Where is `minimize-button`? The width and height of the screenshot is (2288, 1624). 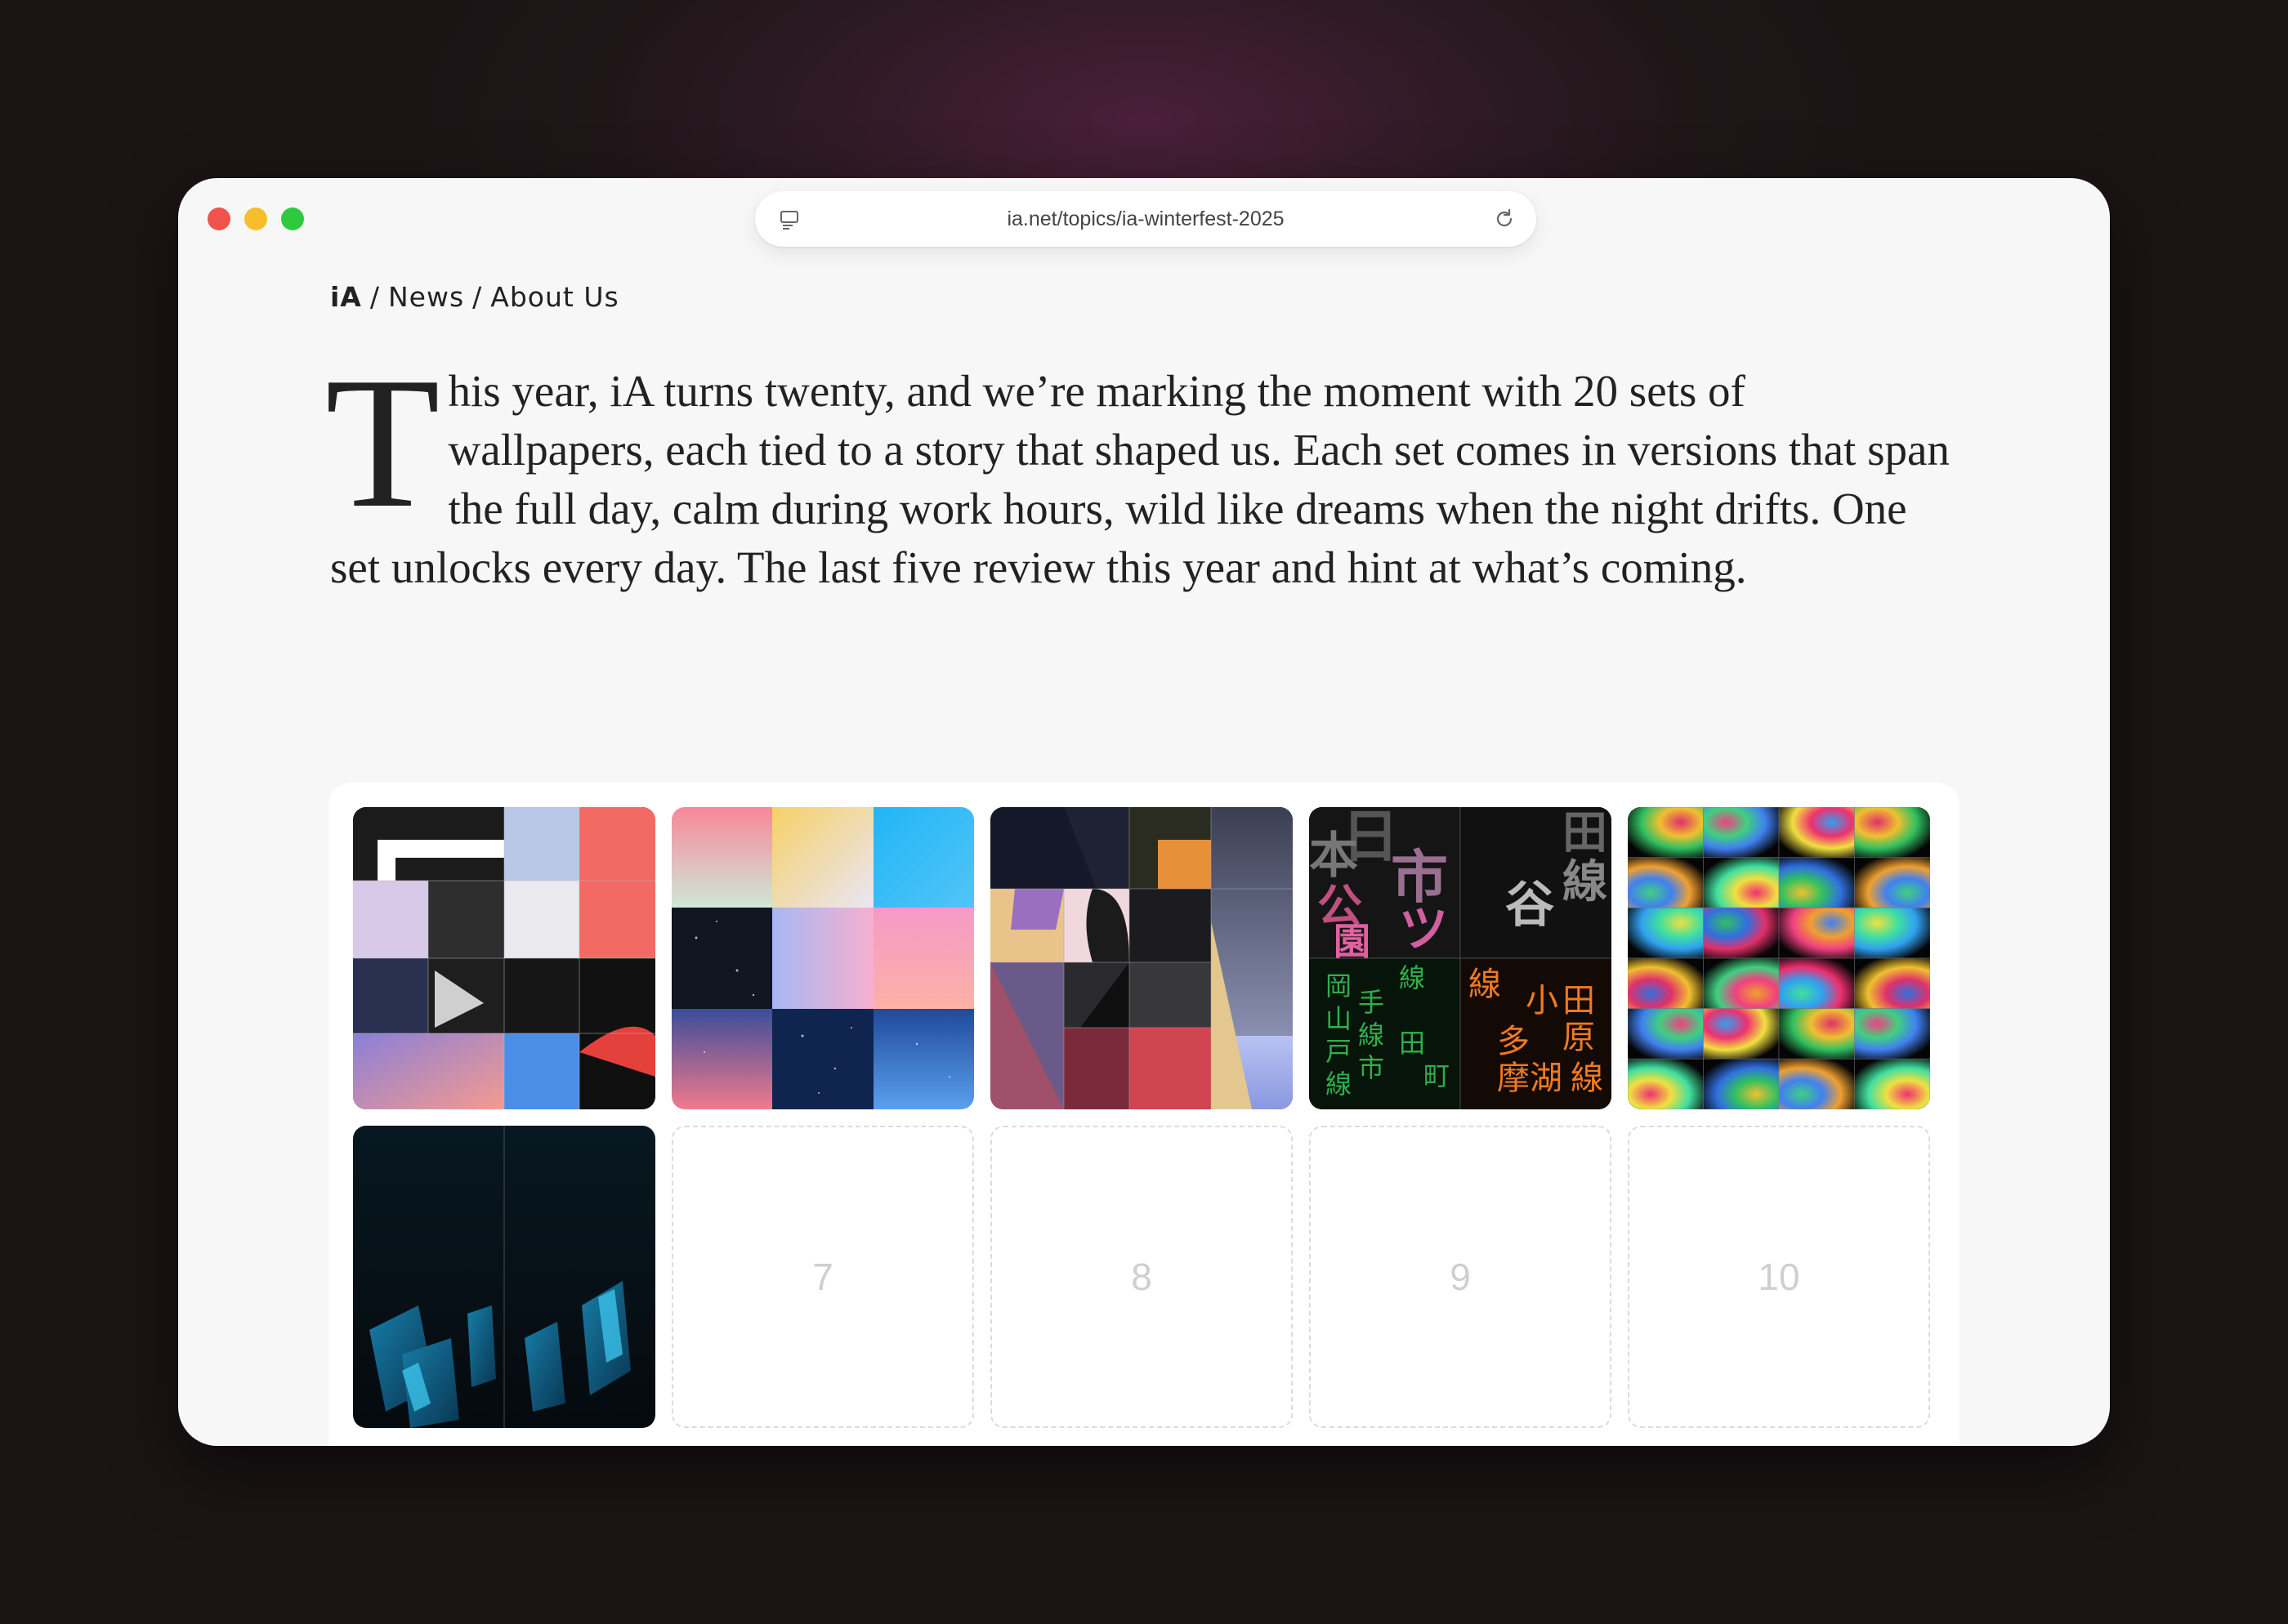
minimize-button is located at coordinates (255, 218).